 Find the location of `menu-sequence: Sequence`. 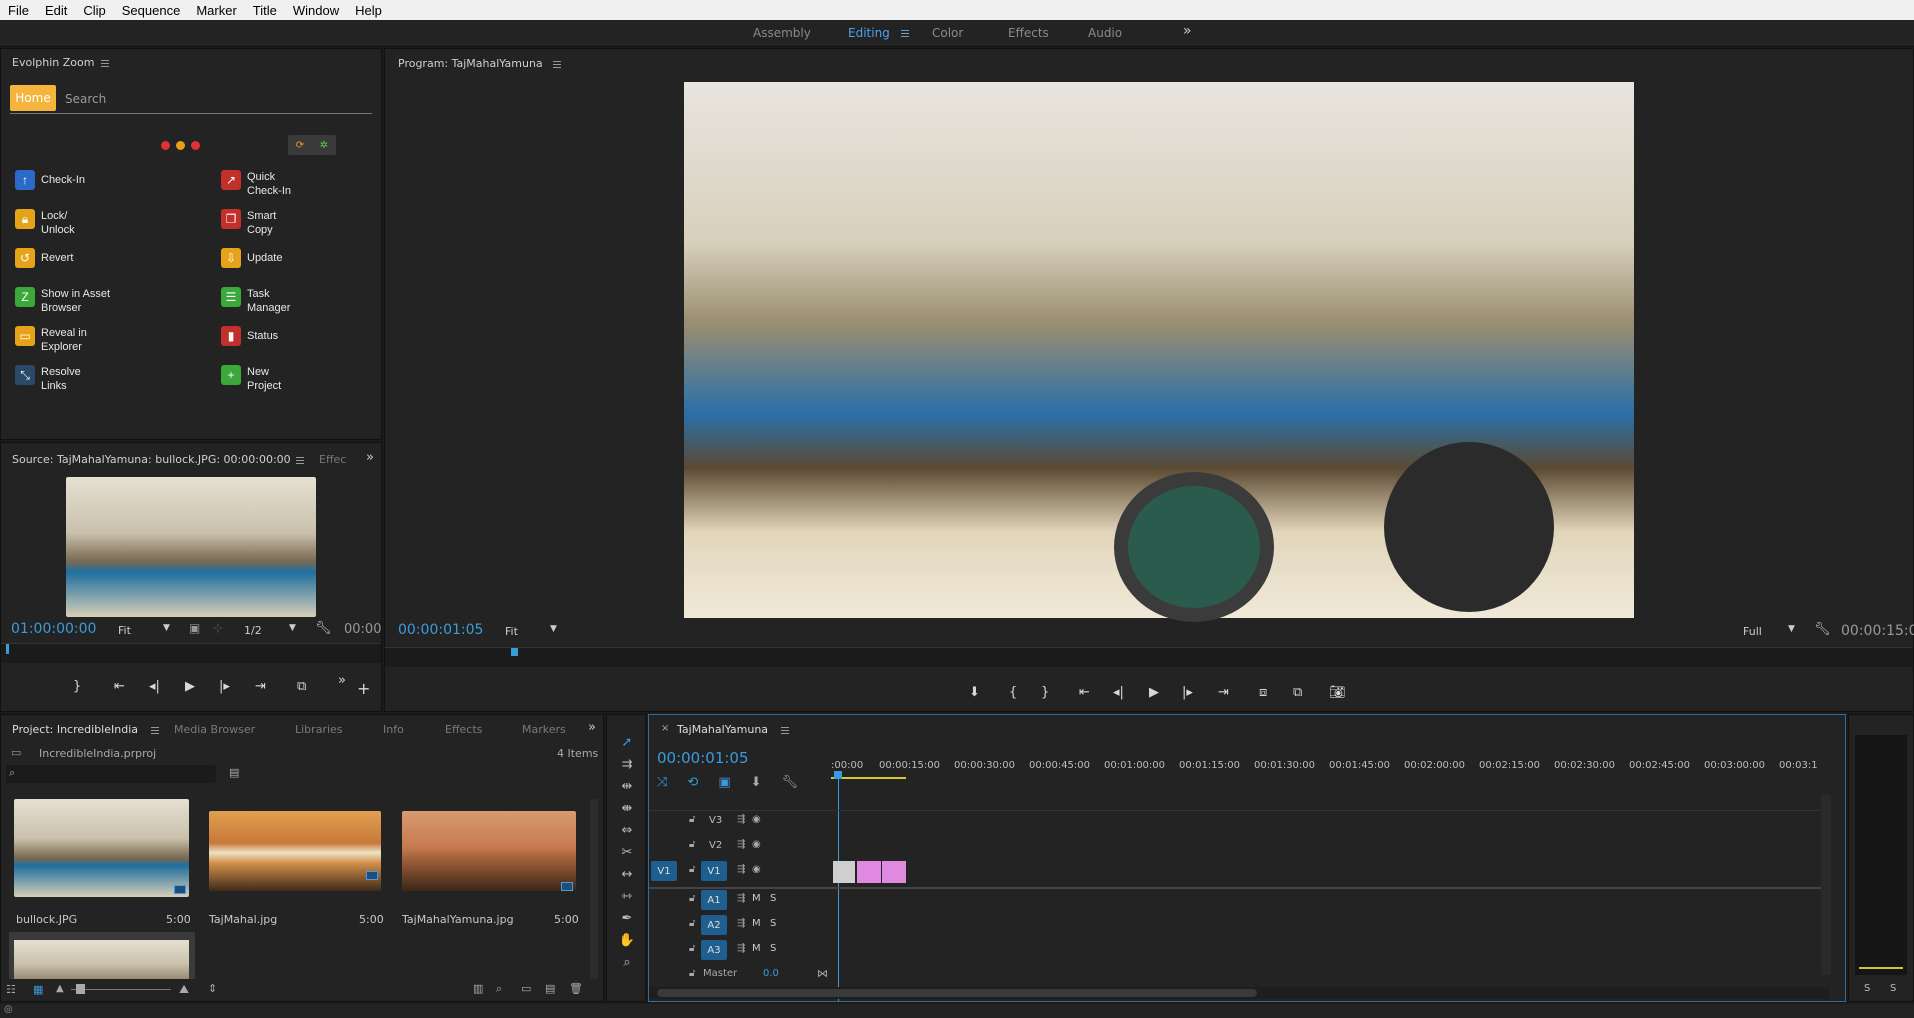

menu-sequence: Sequence is located at coordinates (151, 10).